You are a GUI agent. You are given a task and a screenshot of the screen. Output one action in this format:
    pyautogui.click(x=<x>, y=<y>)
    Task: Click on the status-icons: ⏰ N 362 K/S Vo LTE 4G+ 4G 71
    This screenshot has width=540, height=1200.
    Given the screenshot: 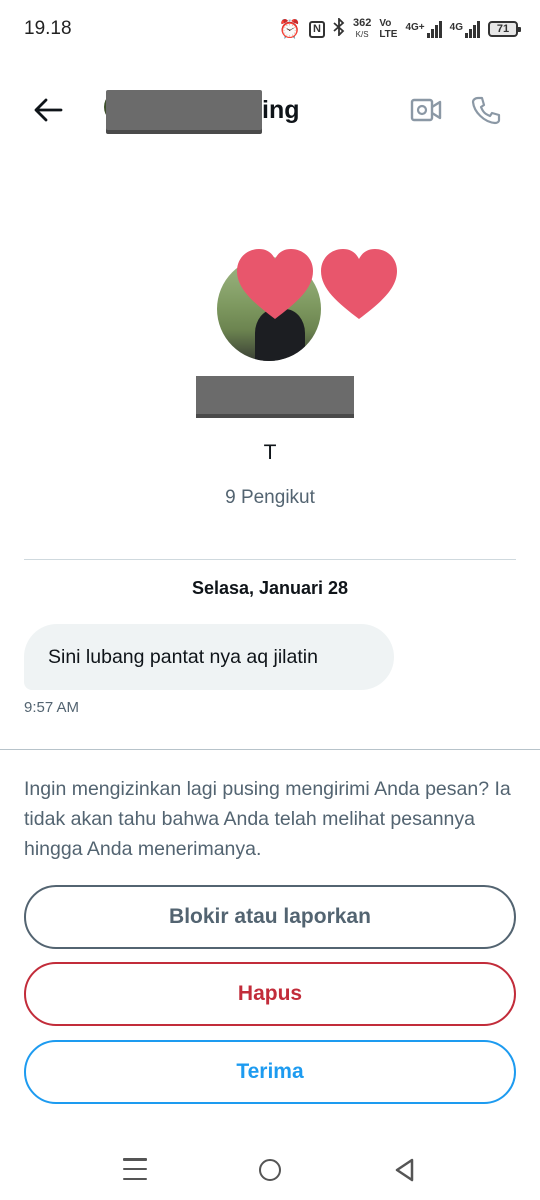 What is the action you would take?
    pyautogui.click(x=399, y=29)
    